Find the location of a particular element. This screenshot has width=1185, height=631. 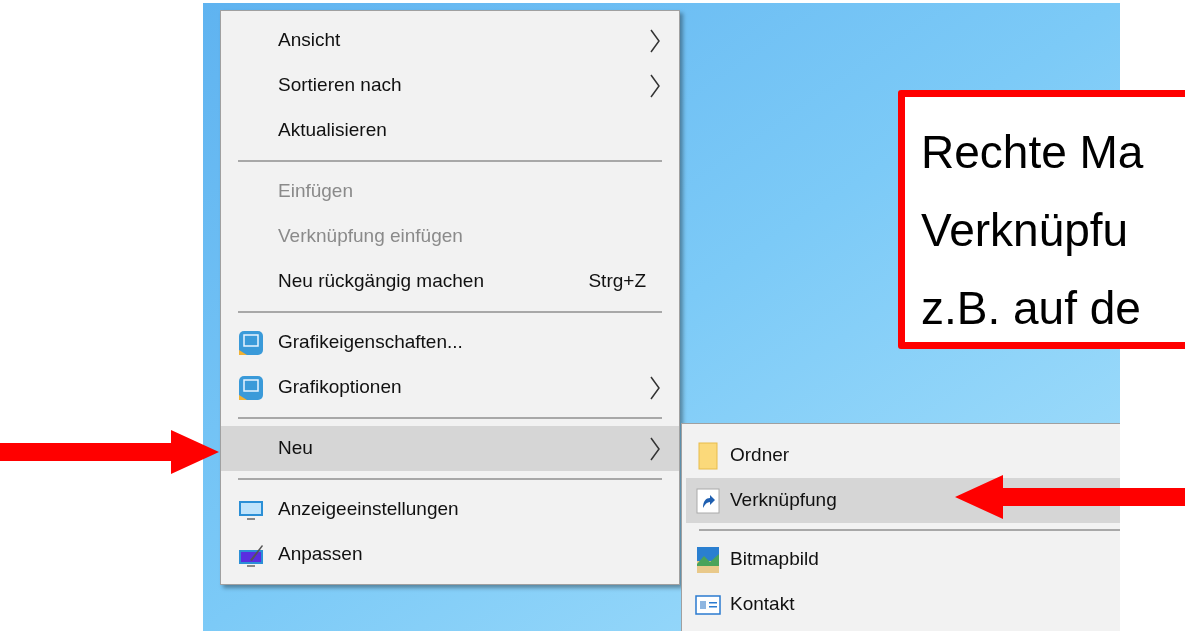

menu-item: Bitmapbild is located at coordinates (903, 559).